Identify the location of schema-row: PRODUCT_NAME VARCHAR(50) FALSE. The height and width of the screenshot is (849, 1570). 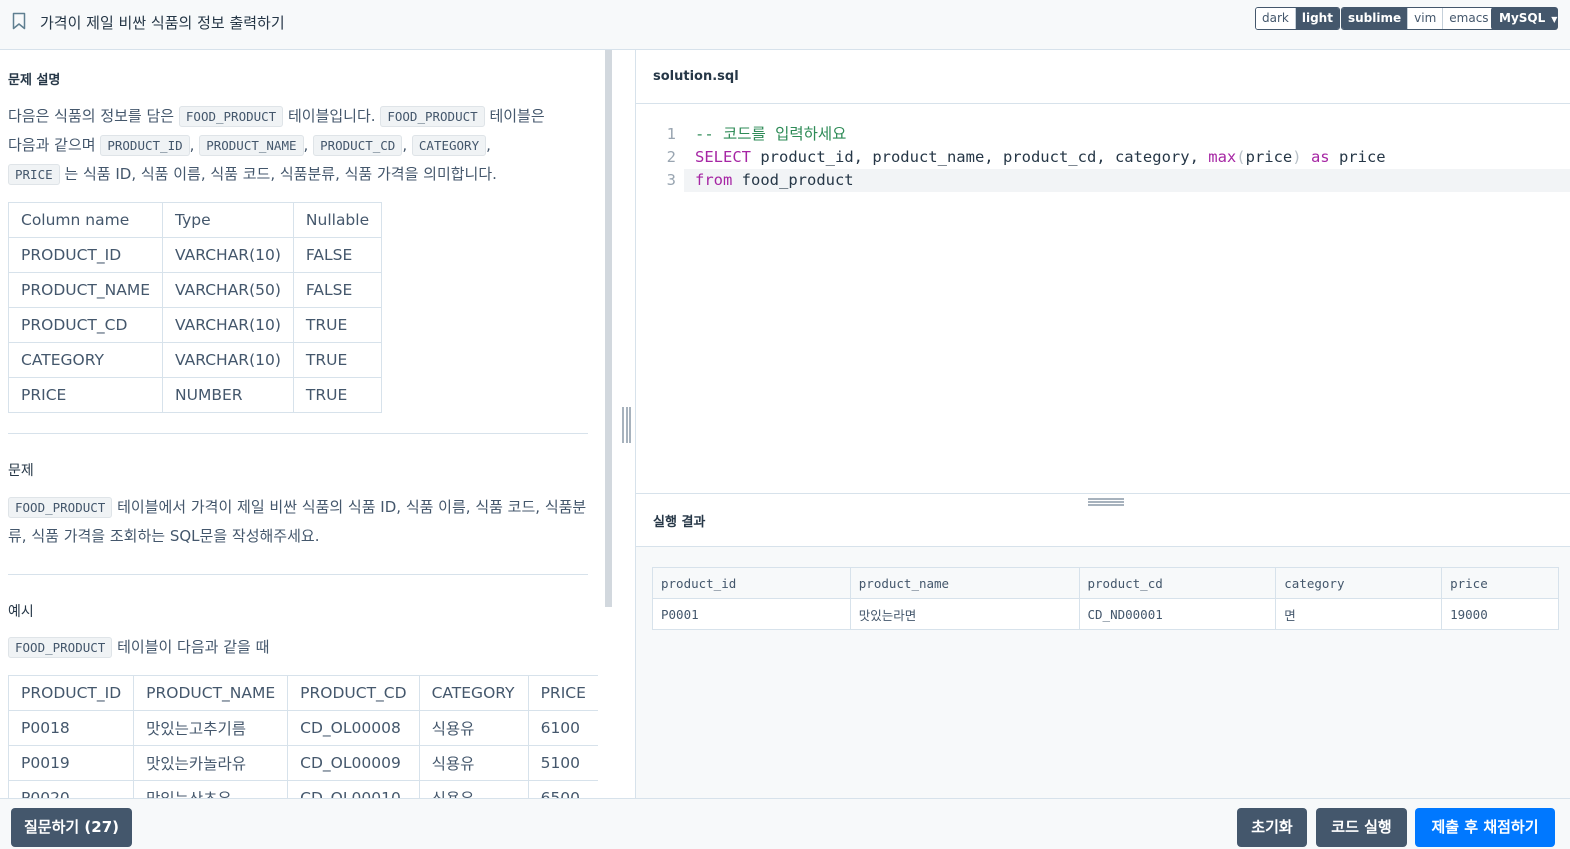
(195, 290).